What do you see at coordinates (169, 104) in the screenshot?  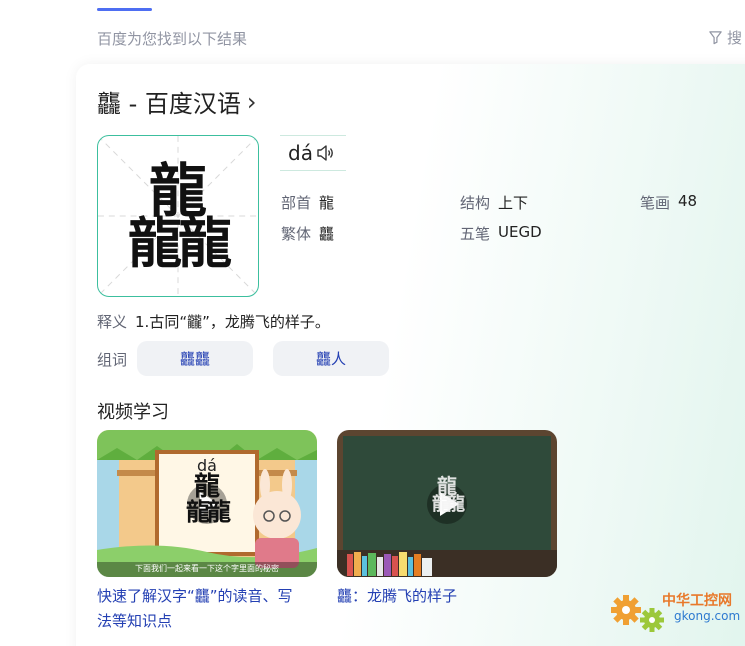 I see `card-title: 龘 - 百度汉语` at bounding box center [169, 104].